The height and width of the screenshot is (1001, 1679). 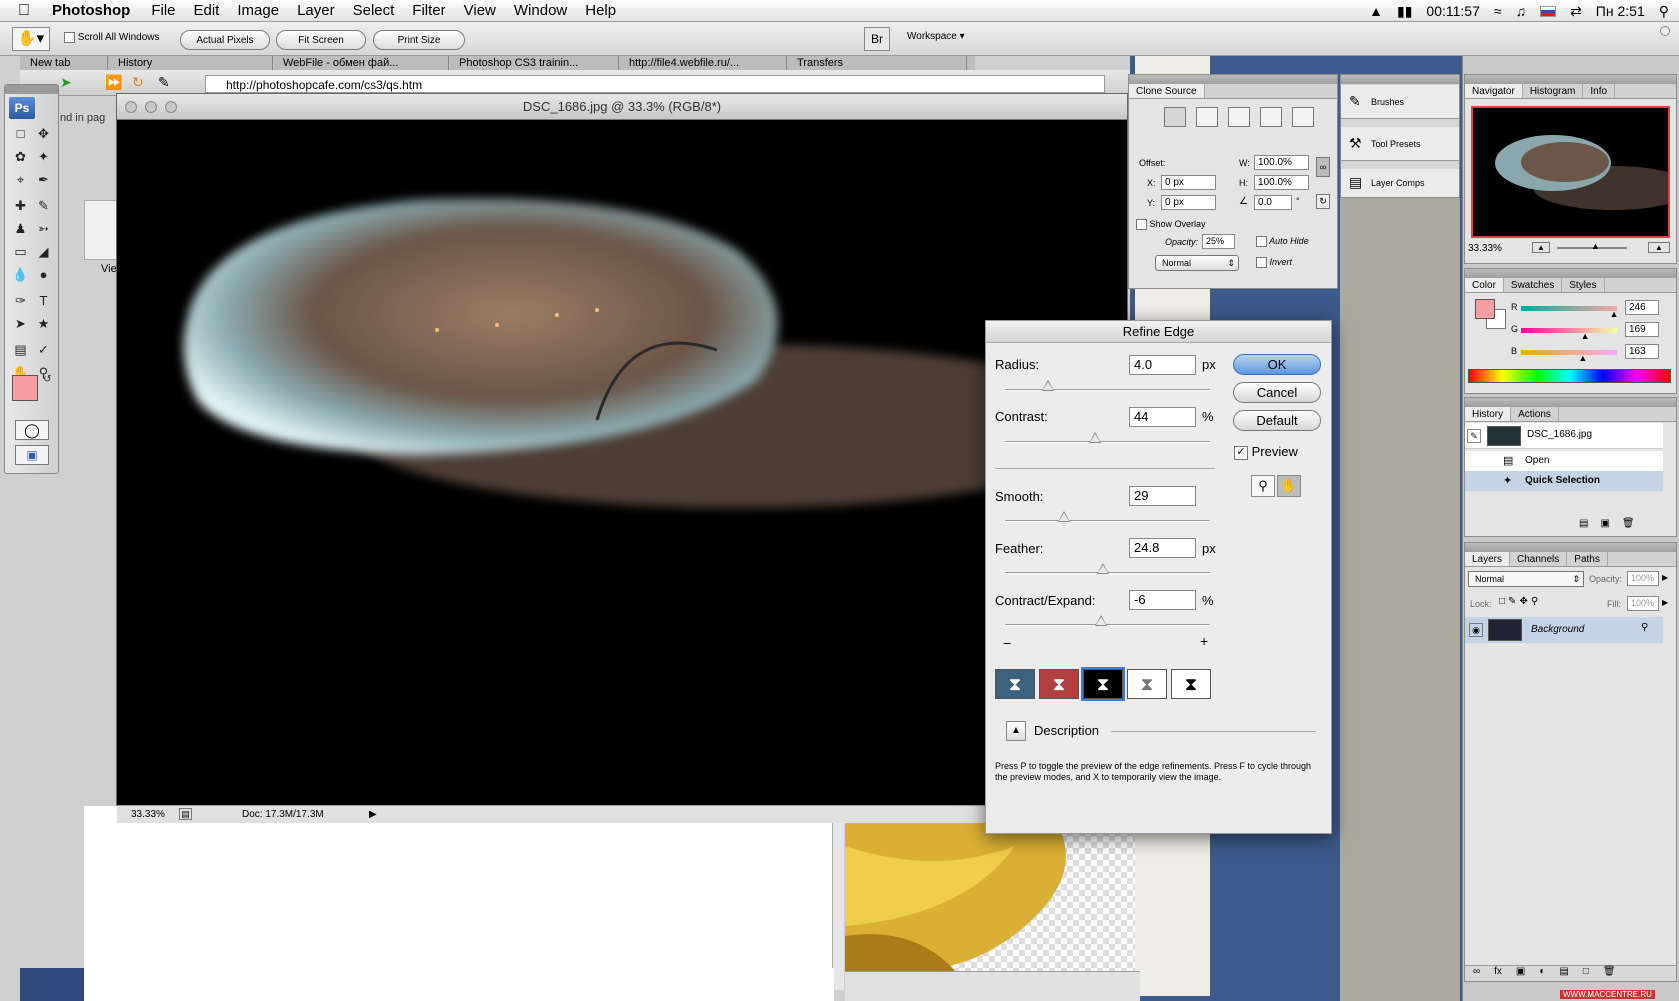 I want to click on healing-brush-tool-icon: ✚, so click(x=20, y=205).